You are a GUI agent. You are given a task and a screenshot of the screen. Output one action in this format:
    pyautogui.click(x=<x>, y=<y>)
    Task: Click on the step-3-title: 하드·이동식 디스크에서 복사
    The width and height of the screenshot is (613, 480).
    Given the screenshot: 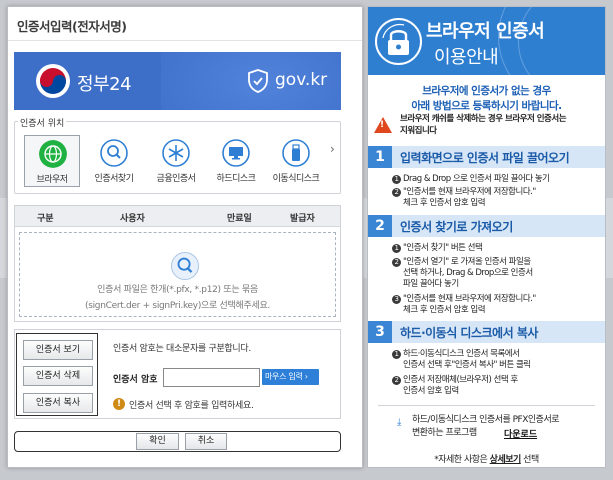 What is the action you would take?
    pyautogui.click(x=469, y=333)
    